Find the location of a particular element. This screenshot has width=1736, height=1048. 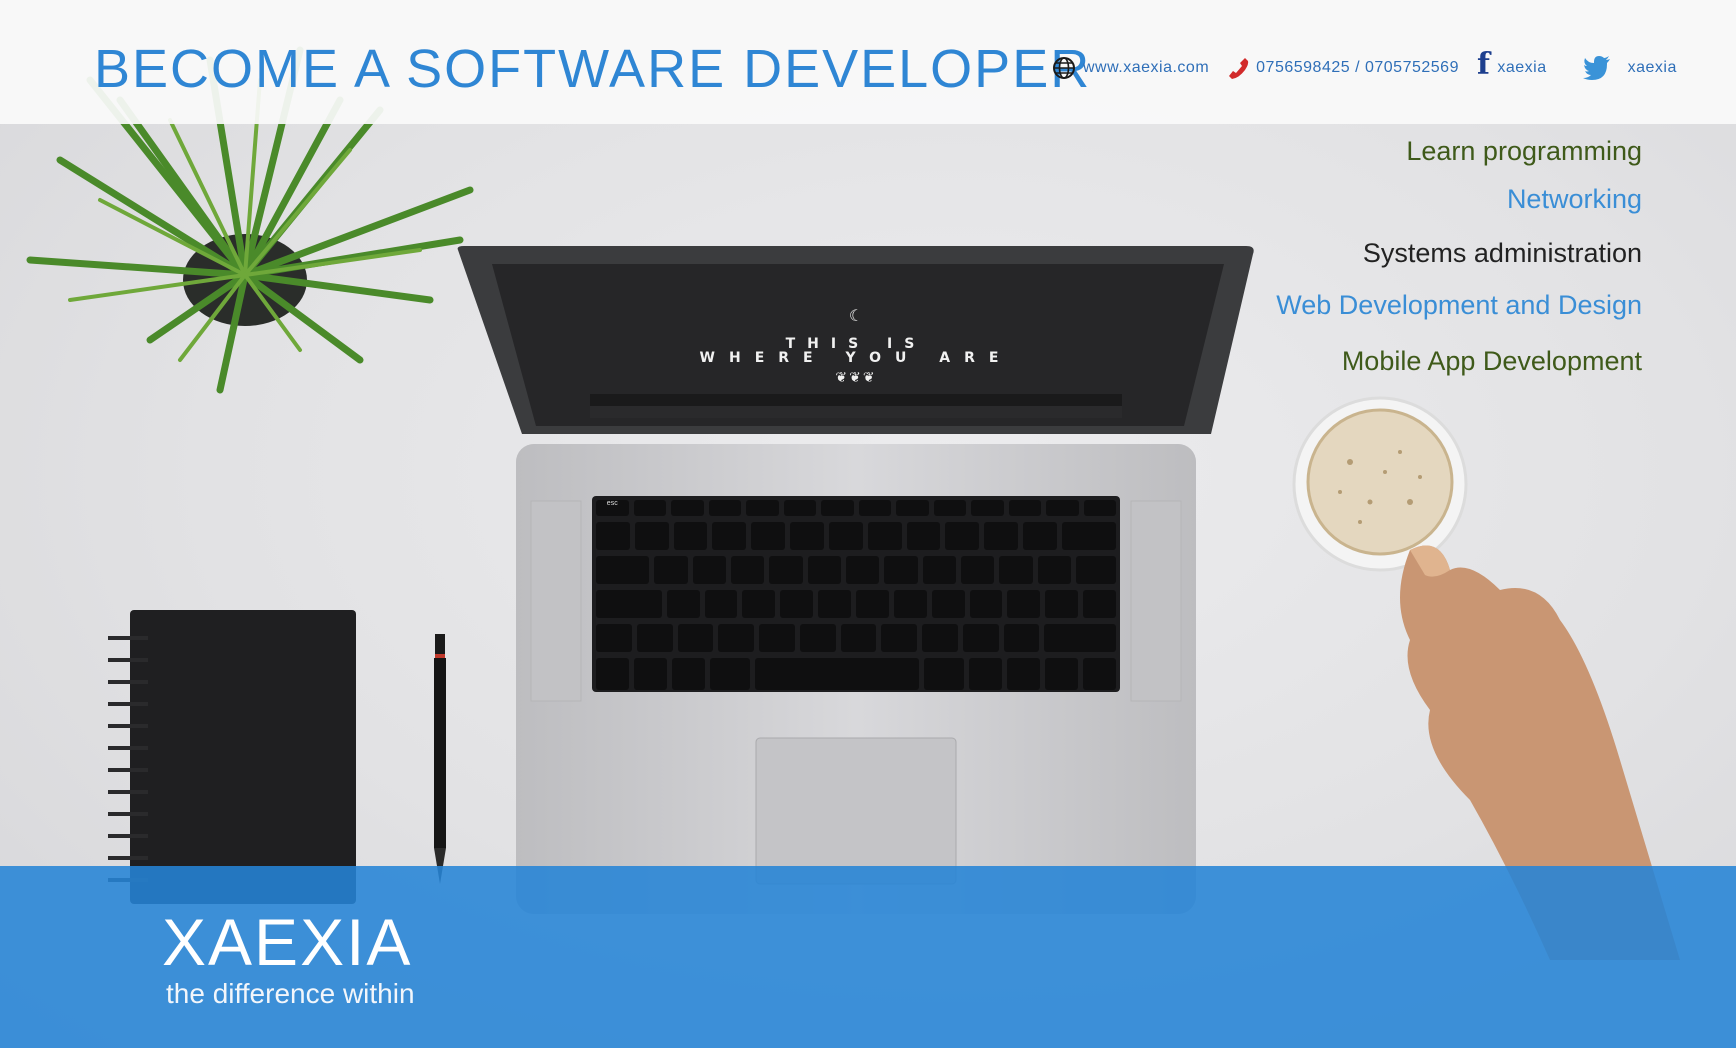

phone-number: 0756598425 / 0705752569 is located at coordinates (1357, 68).